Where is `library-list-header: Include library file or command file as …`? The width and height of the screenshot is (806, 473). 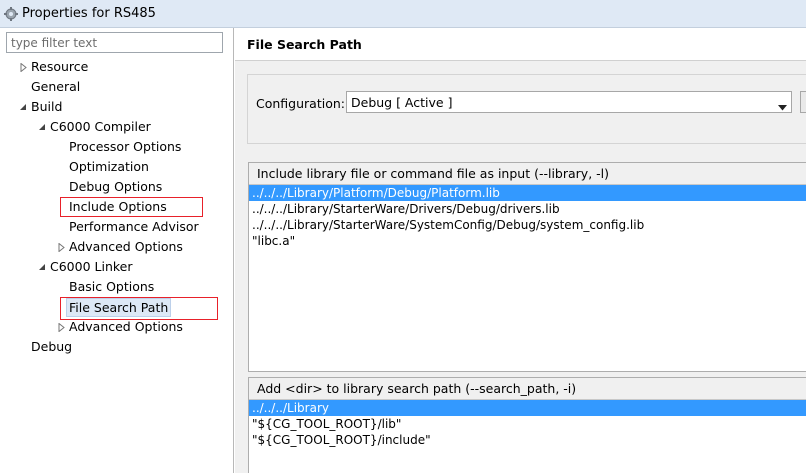 library-list-header: Include library file or command file as … is located at coordinates (527, 174).